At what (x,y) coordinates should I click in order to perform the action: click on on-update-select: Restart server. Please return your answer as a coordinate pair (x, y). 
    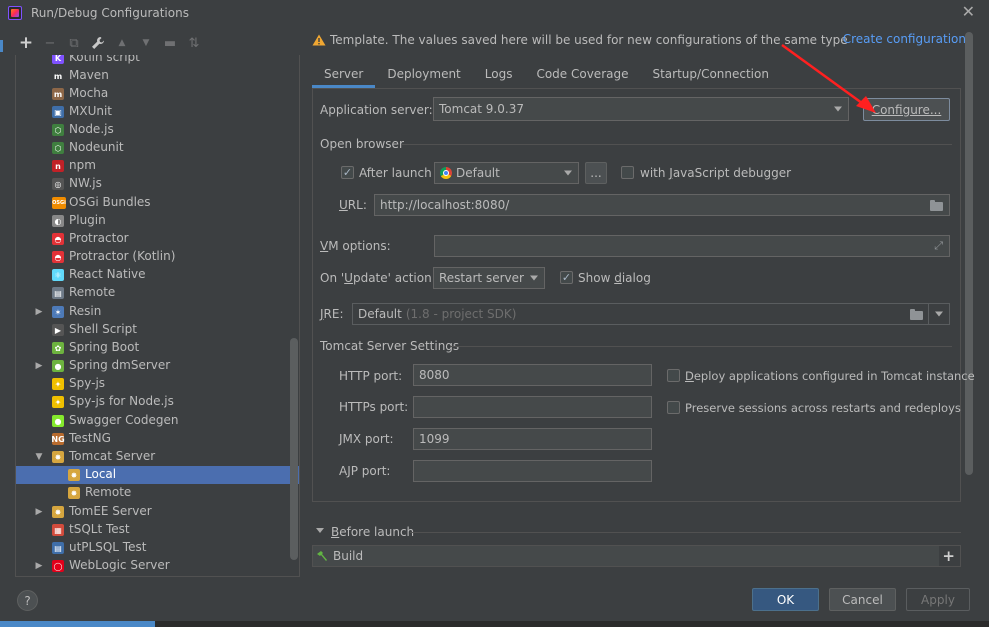
    Looking at the image, I should click on (489, 278).